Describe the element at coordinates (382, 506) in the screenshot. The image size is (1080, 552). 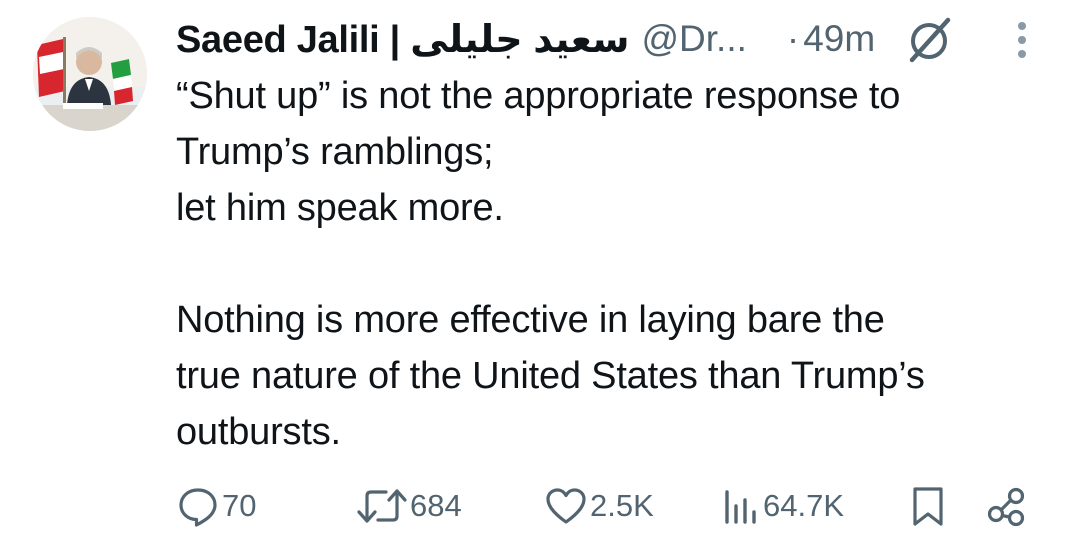
I see `repost-arrows-icon` at that location.